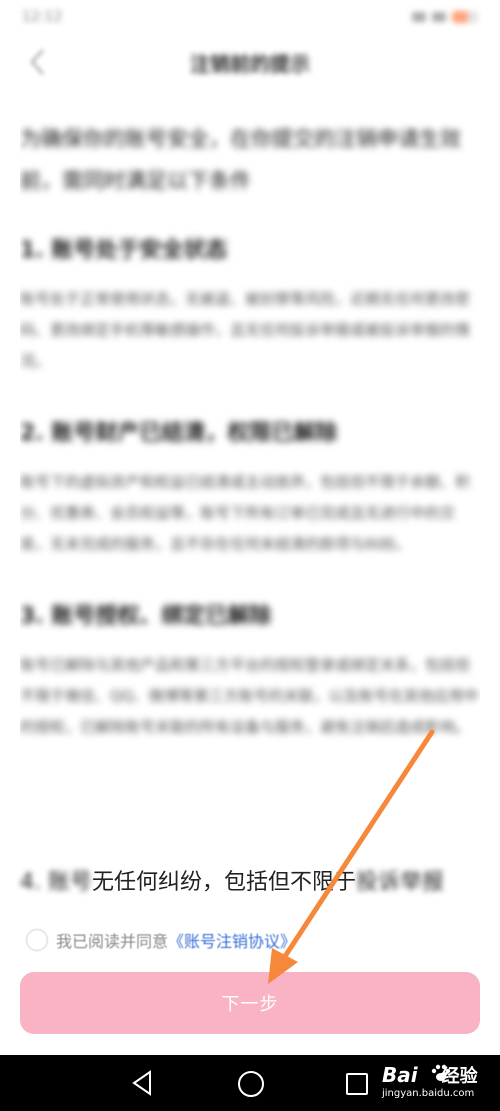 Image resolution: width=500 pixels, height=1111 pixels. Describe the element at coordinates (400, 882) in the screenshot. I see `section-4-tail: 投诉举报` at that location.